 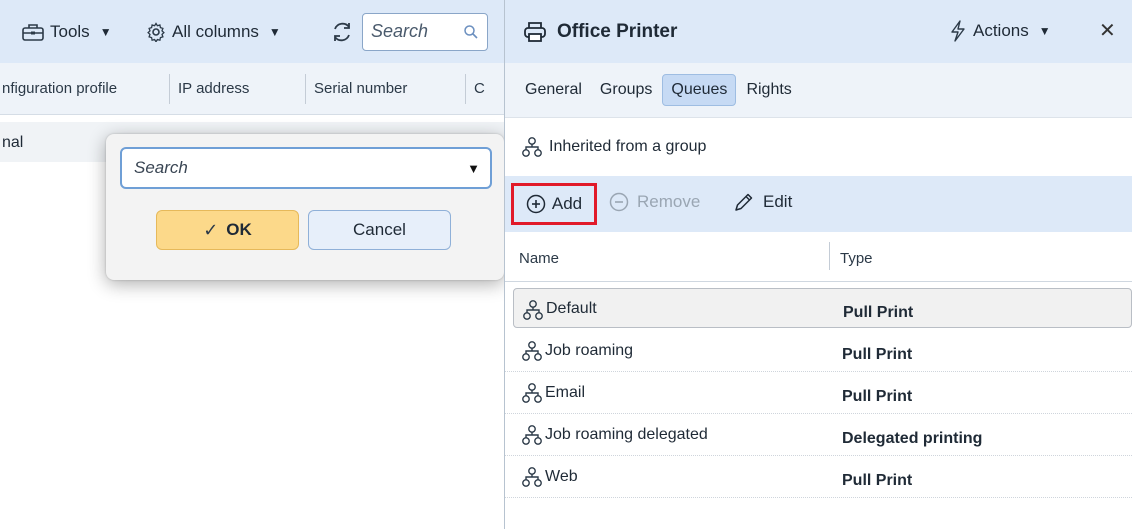 What do you see at coordinates (626, 90) in the screenshot?
I see `tab-groups: Groups` at bounding box center [626, 90].